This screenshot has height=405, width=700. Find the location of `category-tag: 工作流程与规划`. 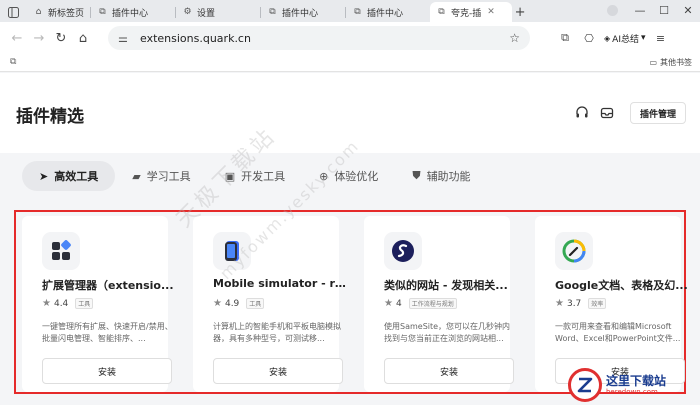

category-tag: 工作流程与规划 is located at coordinates (432, 303).